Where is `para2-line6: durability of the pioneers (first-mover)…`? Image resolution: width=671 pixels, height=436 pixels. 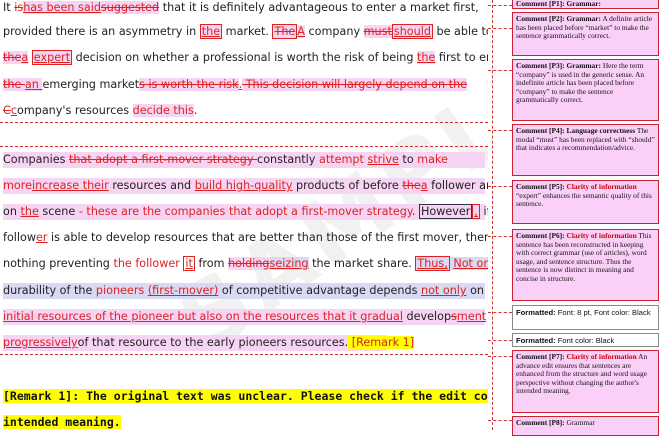
para2-line6: durability of the pioneers (first-mover)… is located at coordinates (254, 291).